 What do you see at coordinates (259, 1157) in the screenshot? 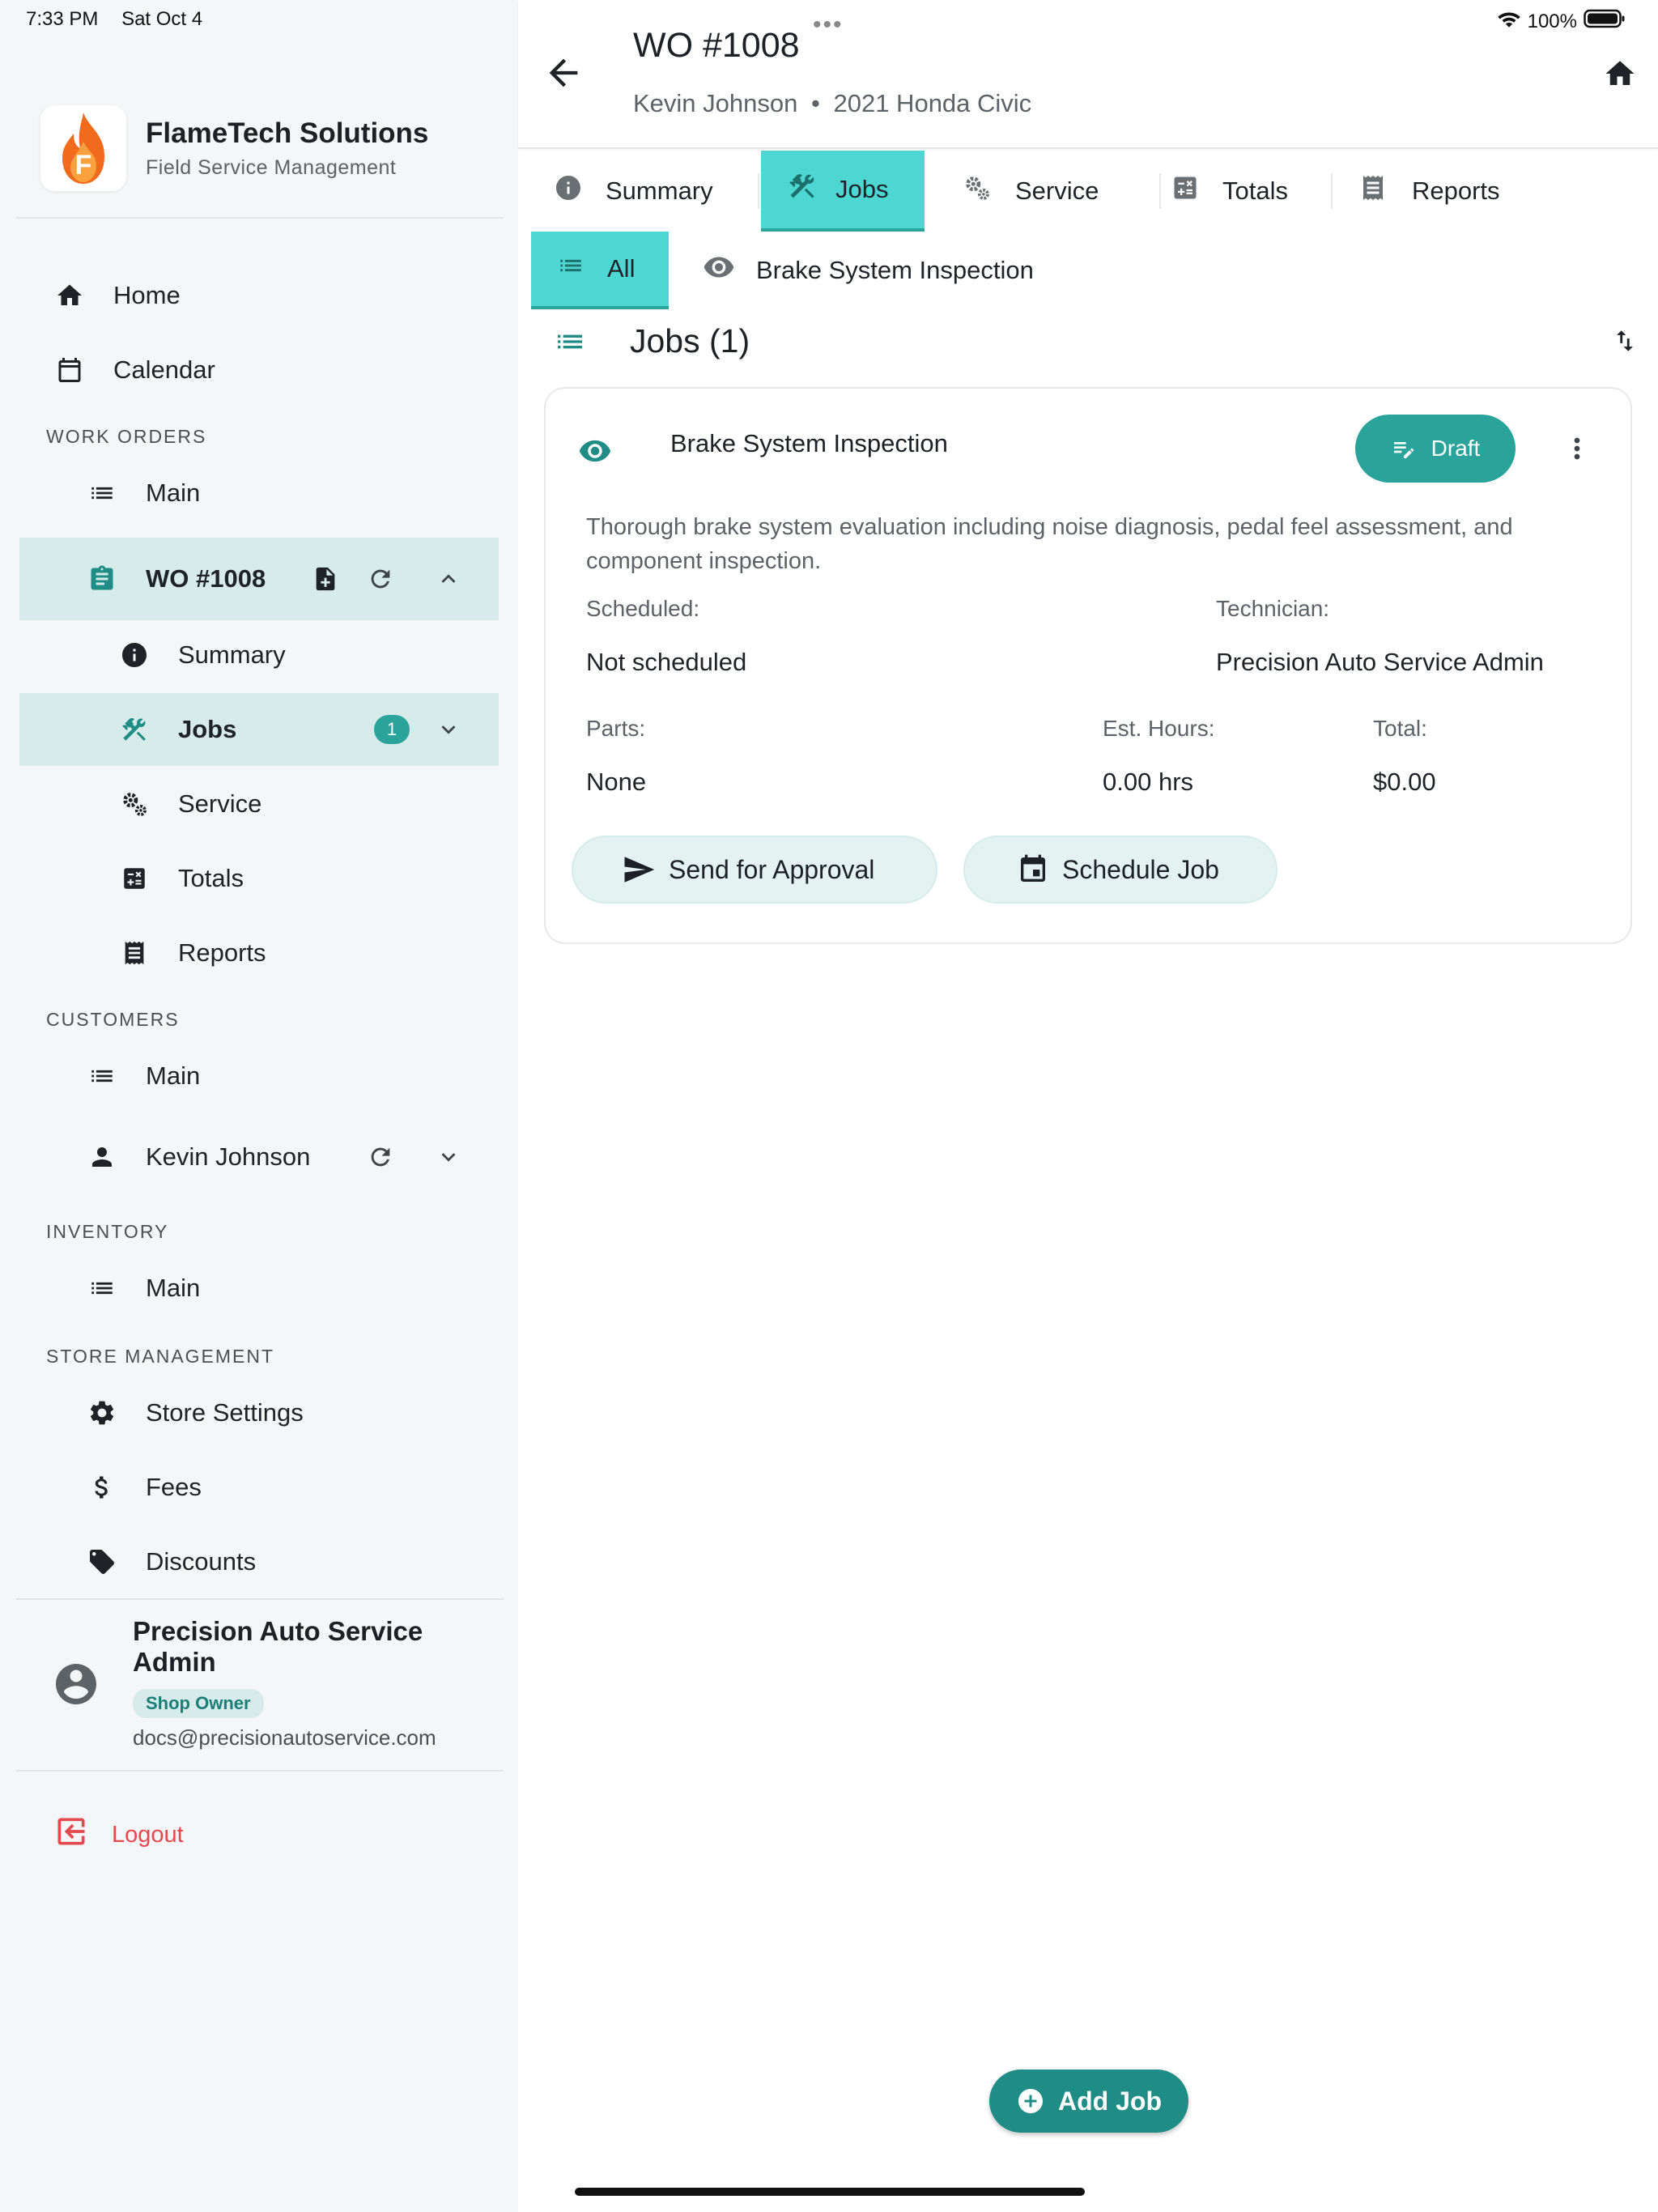
I see `sidebar-item-customer-current: Kevin Johnson` at bounding box center [259, 1157].